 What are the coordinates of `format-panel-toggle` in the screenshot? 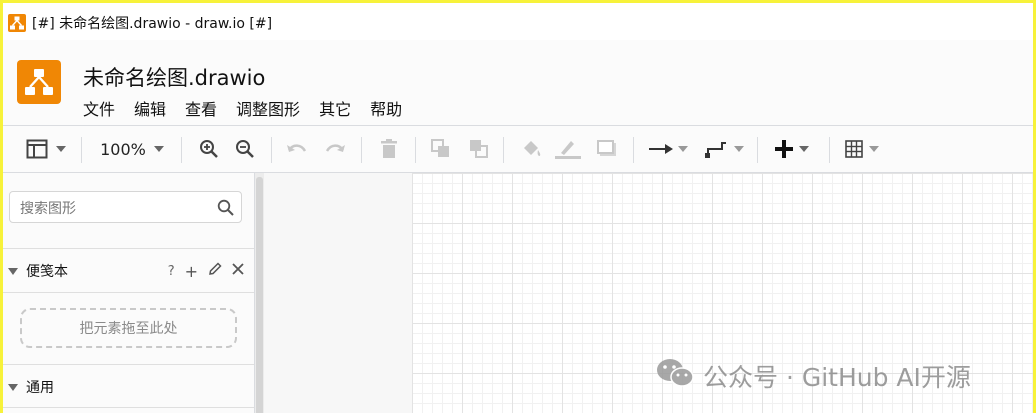 It's located at (46, 149).